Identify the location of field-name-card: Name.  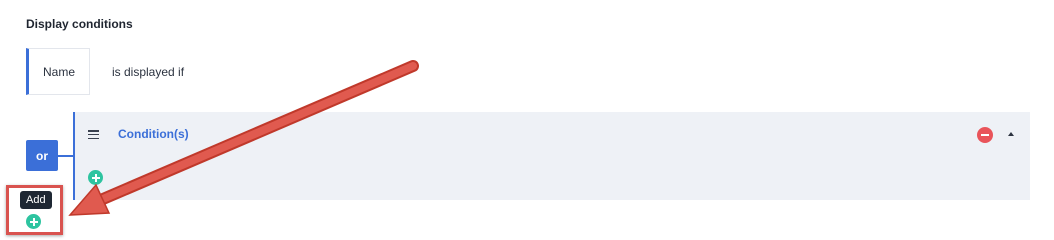
(58, 71).